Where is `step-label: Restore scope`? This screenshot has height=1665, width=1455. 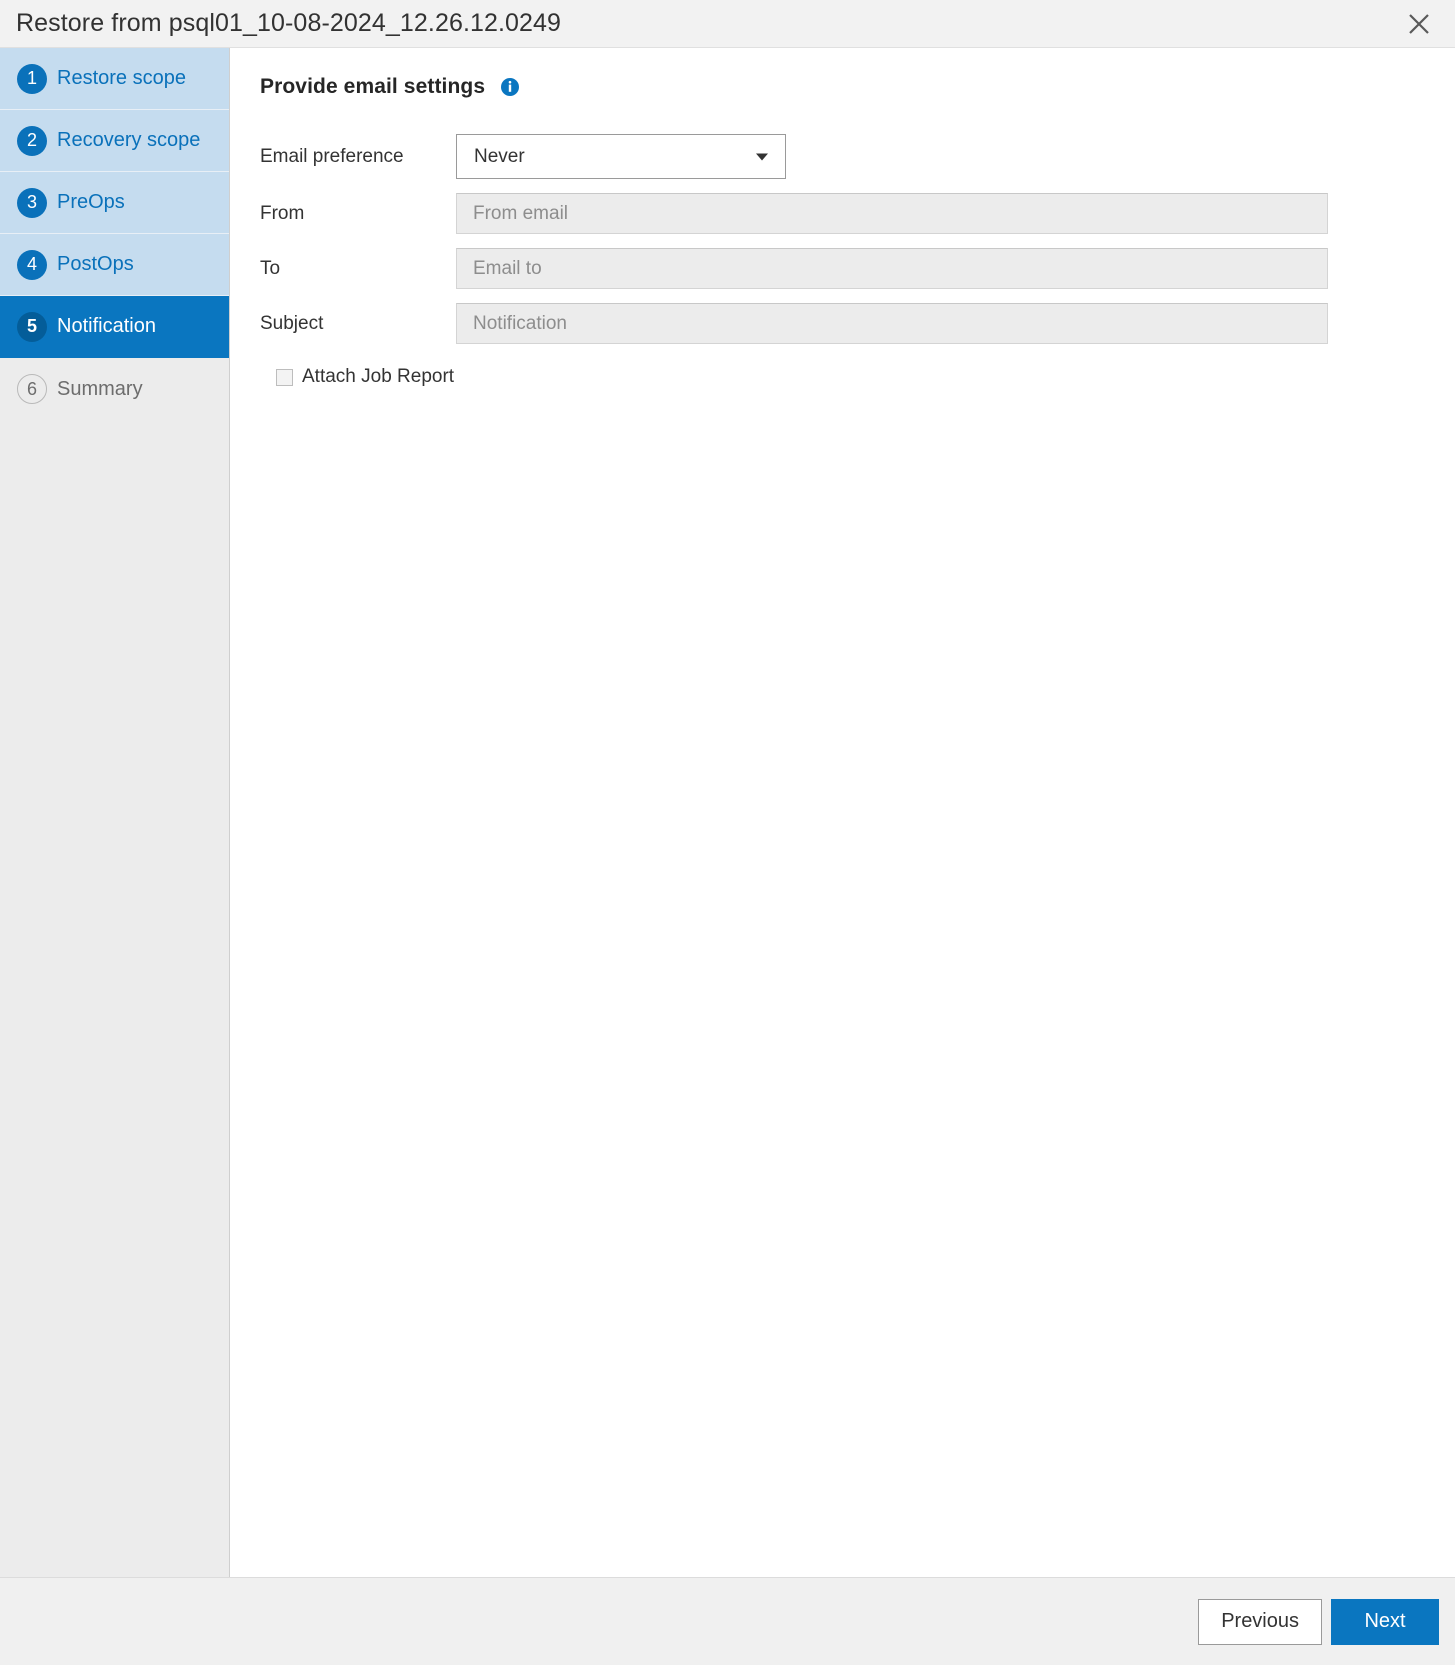
step-label: Restore scope is located at coordinates (121, 78).